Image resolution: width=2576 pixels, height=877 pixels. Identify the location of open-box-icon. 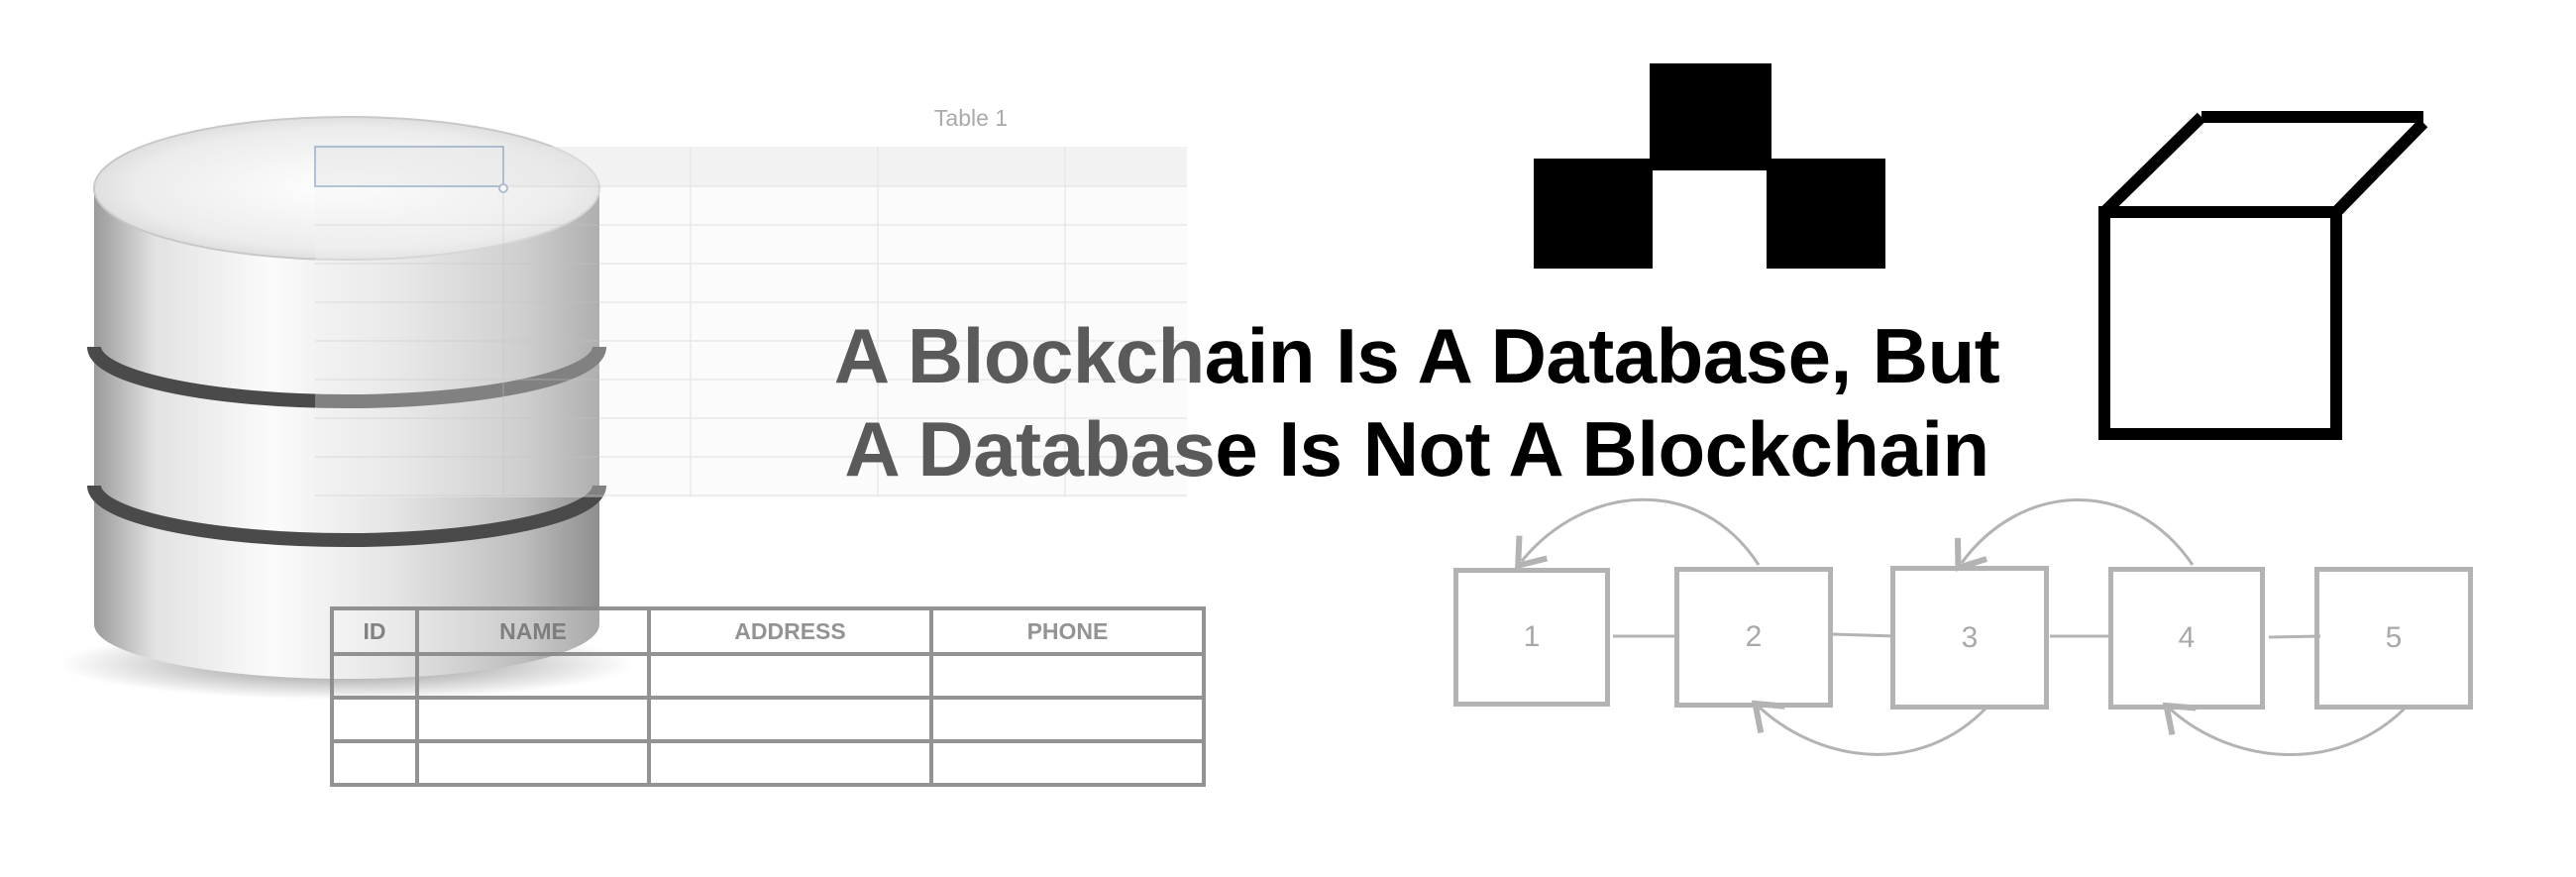
(2263, 276).